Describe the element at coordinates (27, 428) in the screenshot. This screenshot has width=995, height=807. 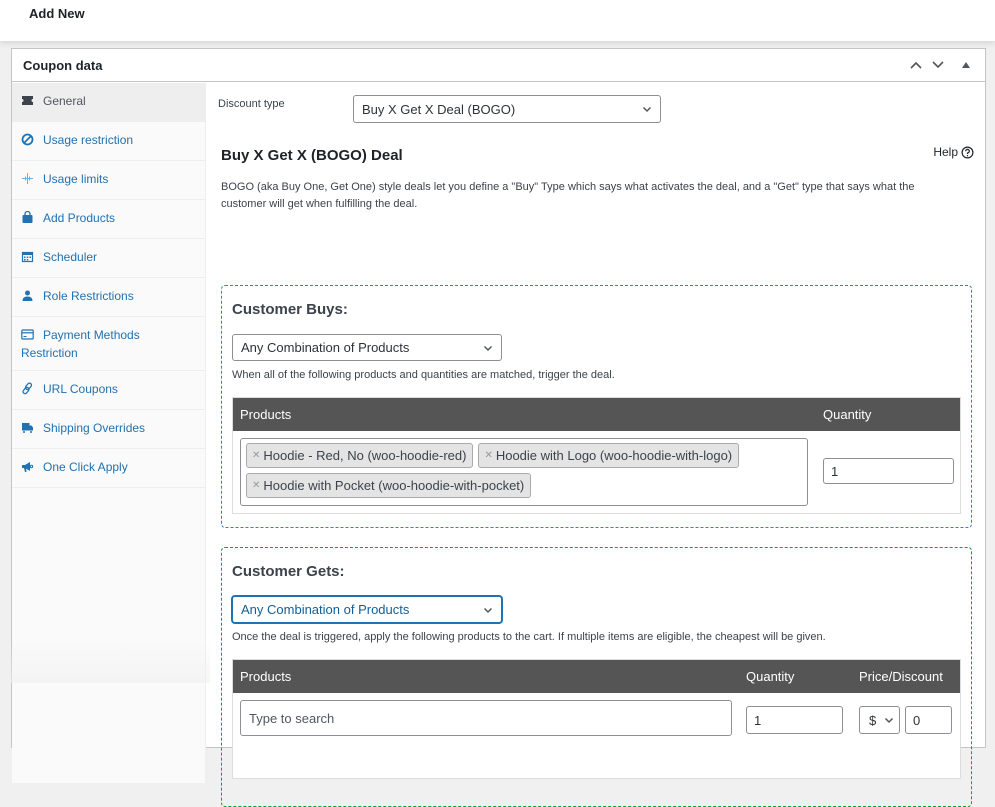
I see `truck-icon` at that location.